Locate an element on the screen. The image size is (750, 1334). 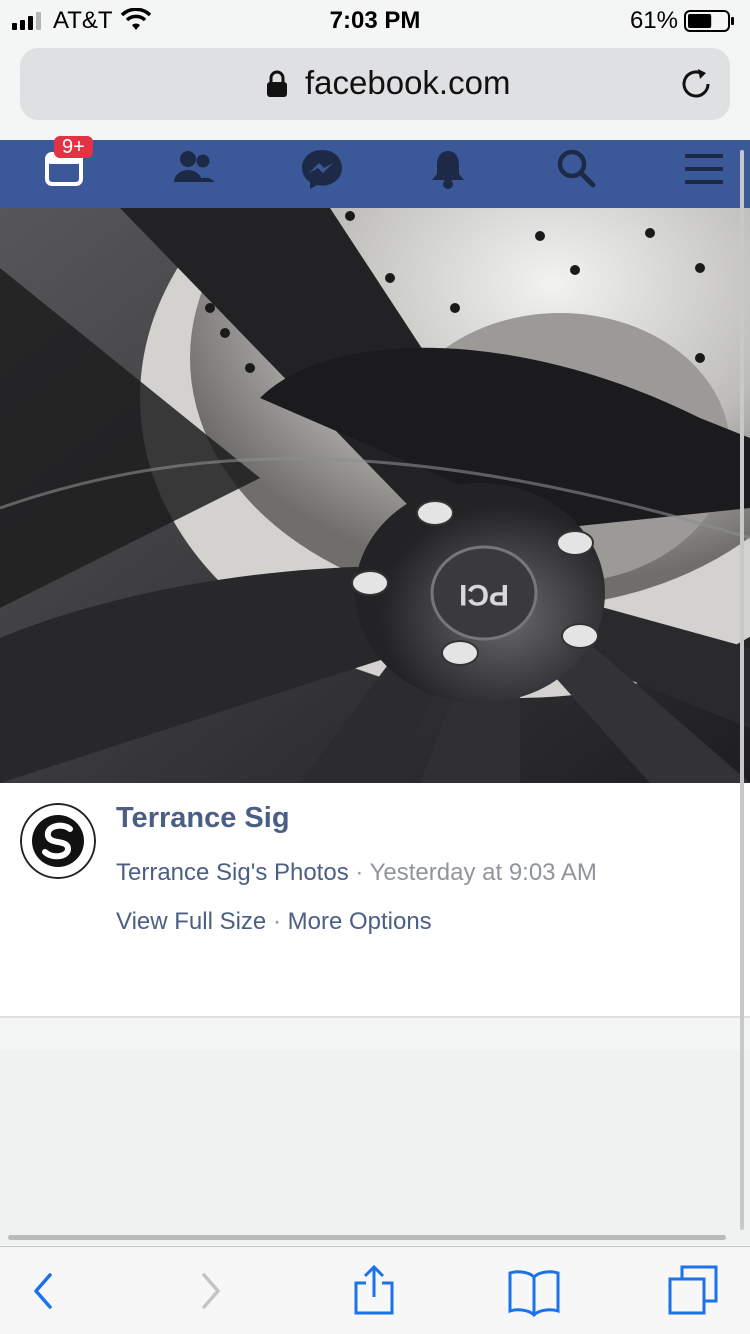
browser-toolbar is located at coordinates (375, 1290).